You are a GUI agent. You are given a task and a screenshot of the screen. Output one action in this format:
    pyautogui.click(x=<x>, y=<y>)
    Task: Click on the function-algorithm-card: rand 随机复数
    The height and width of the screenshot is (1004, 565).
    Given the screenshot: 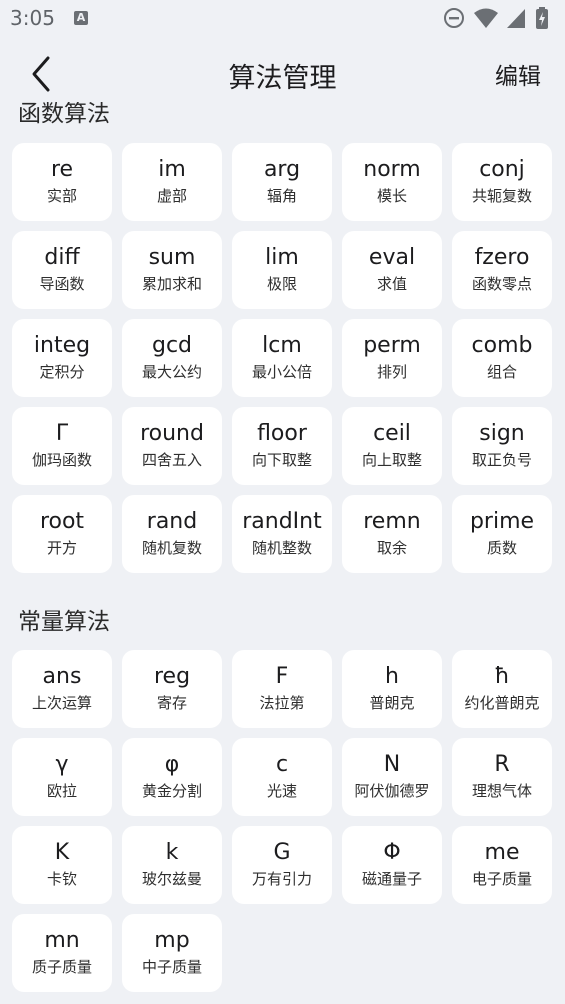 What is the action you would take?
    pyautogui.click(x=172, y=534)
    